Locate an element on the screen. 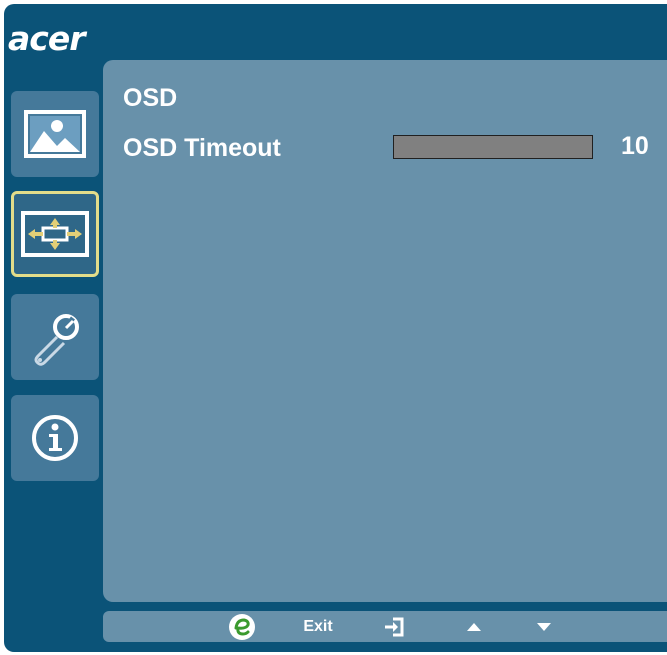 The width and height of the screenshot is (667, 655). osd-timeout-value: 10 is located at coordinates (635, 146).